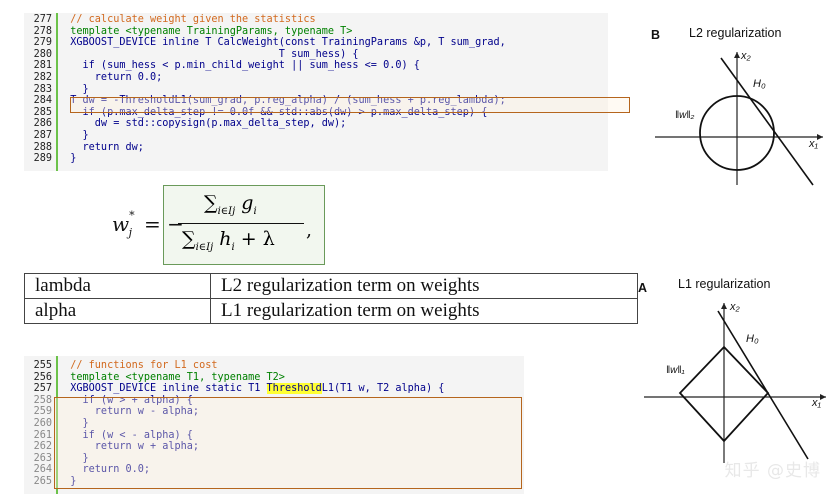  What do you see at coordinates (265, 136) in the screenshot?
I see `code-line: 287 }` at bounding box center [265, 136].